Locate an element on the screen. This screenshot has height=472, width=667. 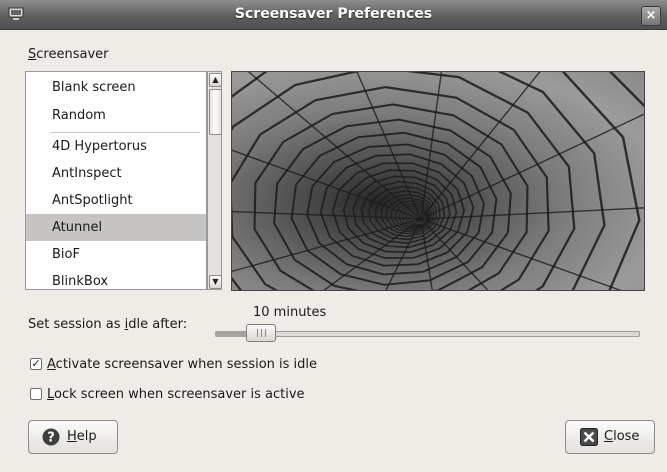
close-button-label: Close is located at coordinates (622, 436).